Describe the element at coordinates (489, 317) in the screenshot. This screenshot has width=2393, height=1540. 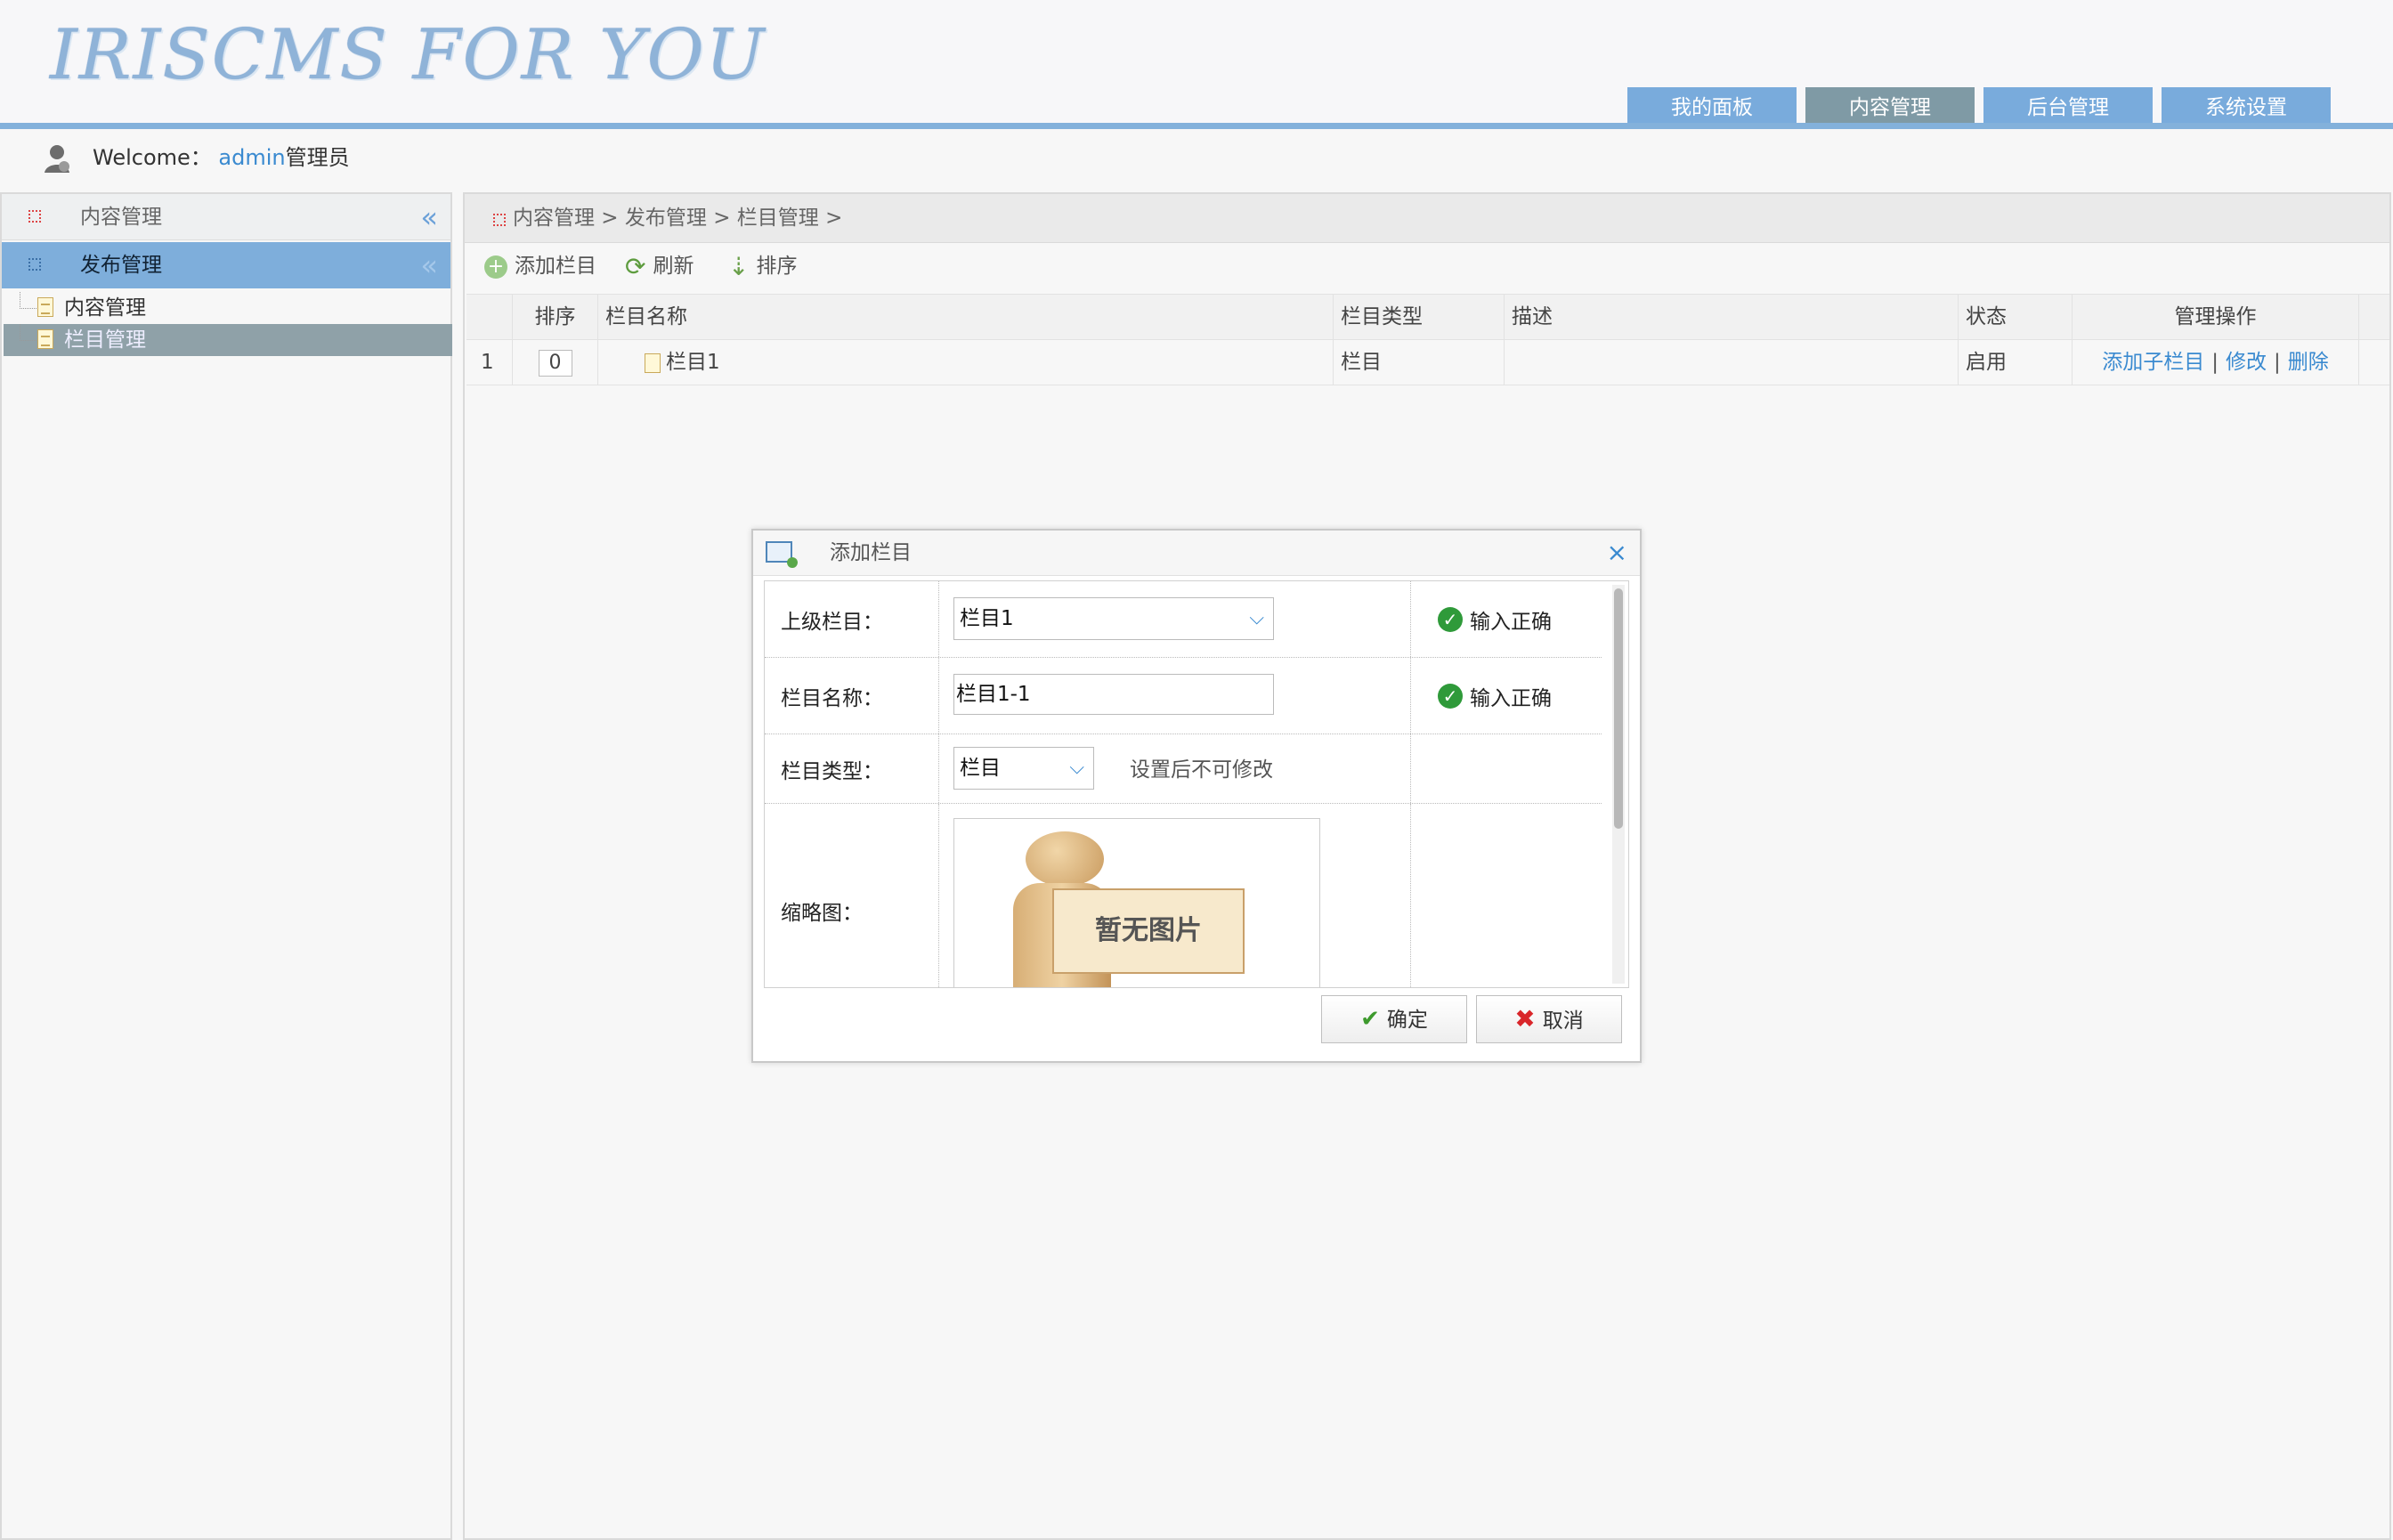
I see `header-index` at that location.